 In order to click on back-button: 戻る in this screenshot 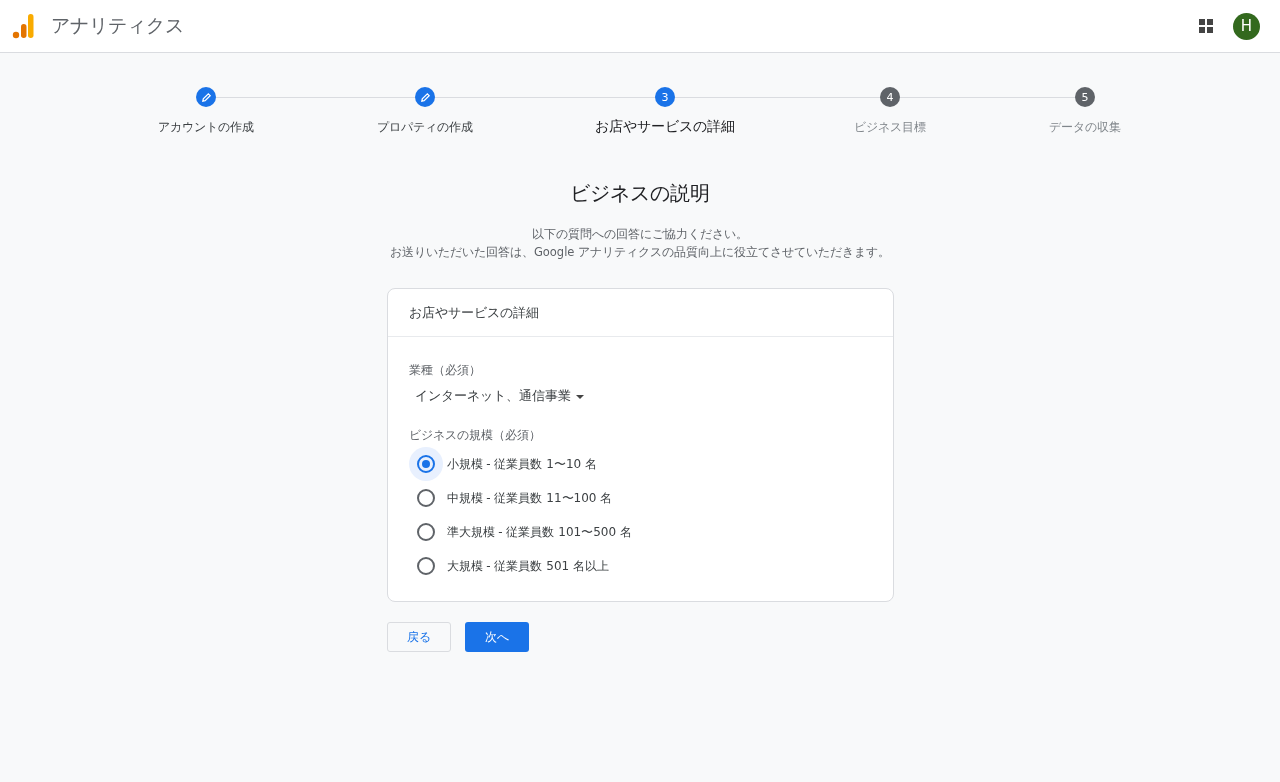, I will do `click(418, 637)`.